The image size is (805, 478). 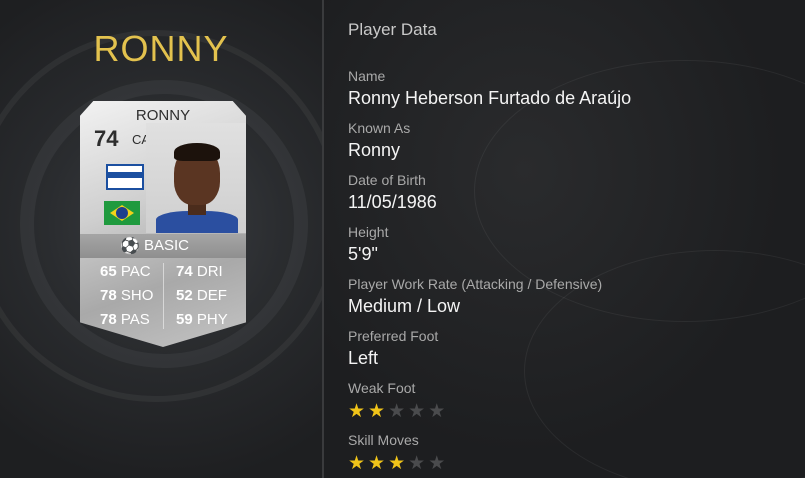 I want to click on card-overall-rating: 74, so click(x=106, y=138).